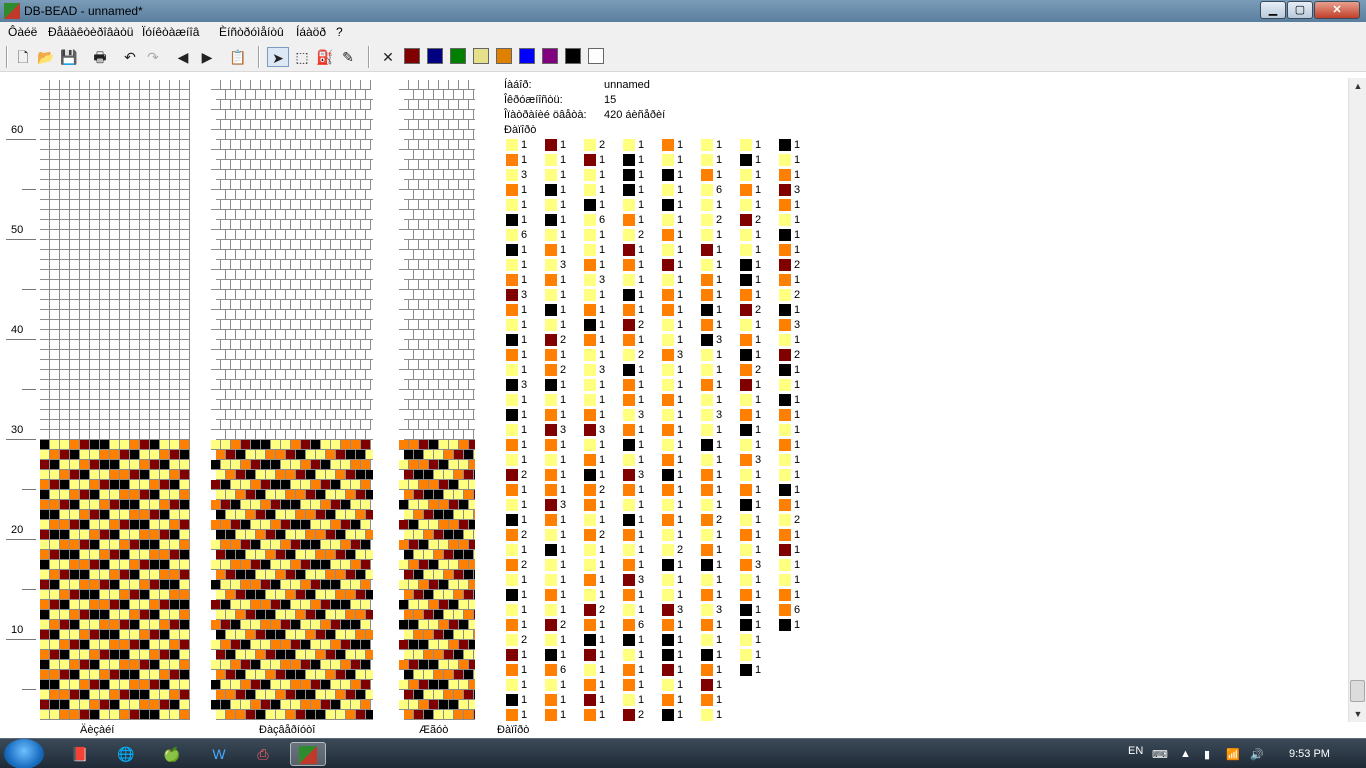 The image size is (1366, 768). Describe the element at coordinates (1357, 714) in the screenshot. I see `scroll-down-icon: ▼` at that location.